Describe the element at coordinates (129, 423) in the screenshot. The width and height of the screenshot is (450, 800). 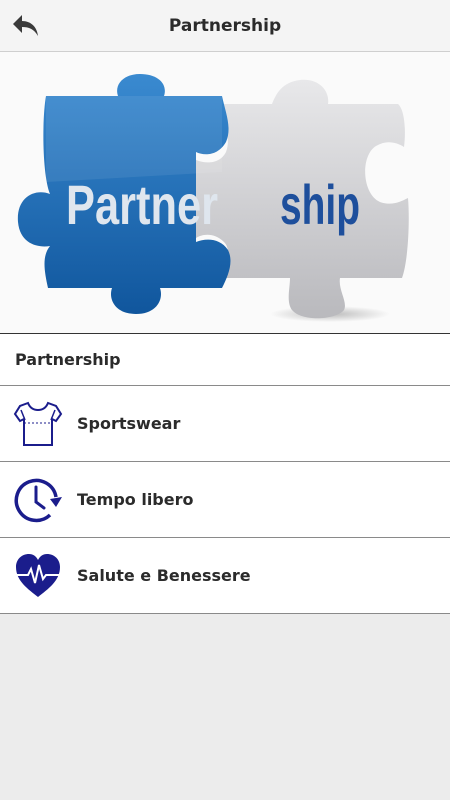
I see `list-item-label: Sportswear` at that location.